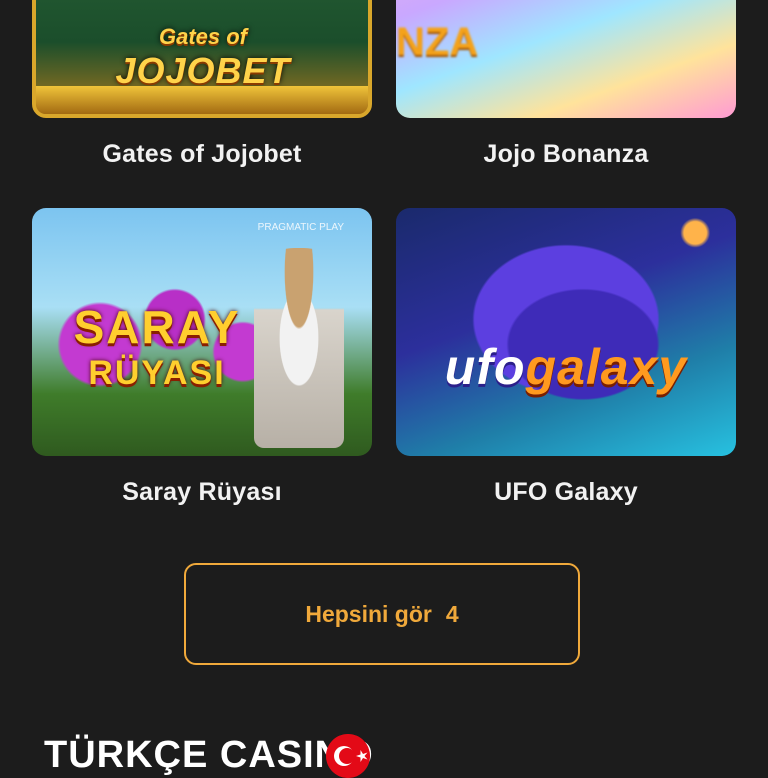  I want to click on thumbnail-logo: Gates of JOJOBET, so click(203, 57).